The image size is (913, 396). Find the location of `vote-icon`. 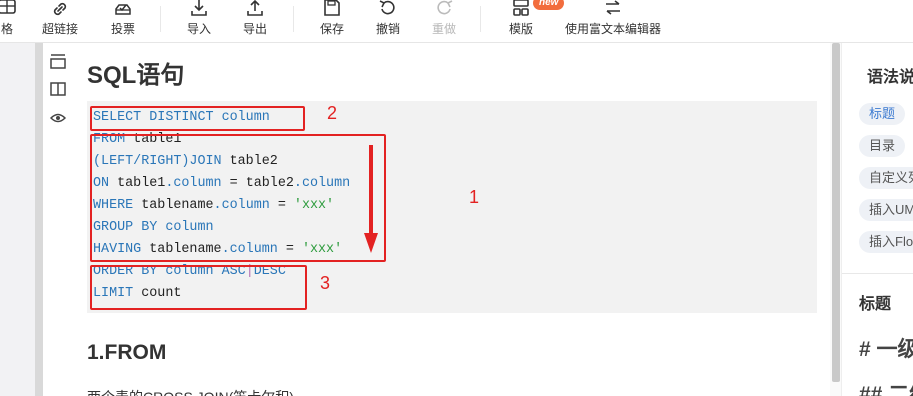

vote-icon is located at coordinates (123, 9).